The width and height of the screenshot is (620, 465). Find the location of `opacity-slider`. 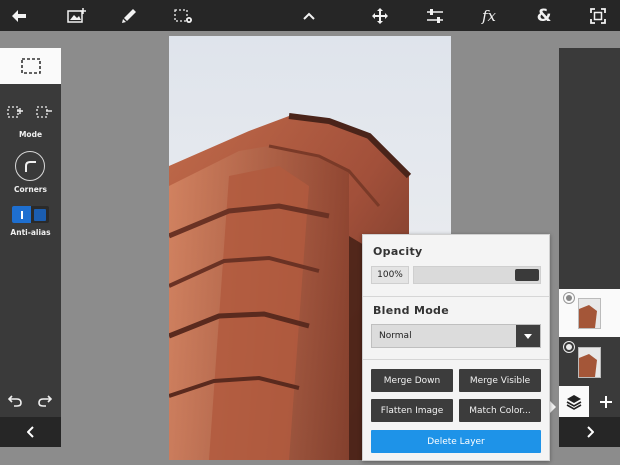

opacity-slider is located at coordinates (477, 275).